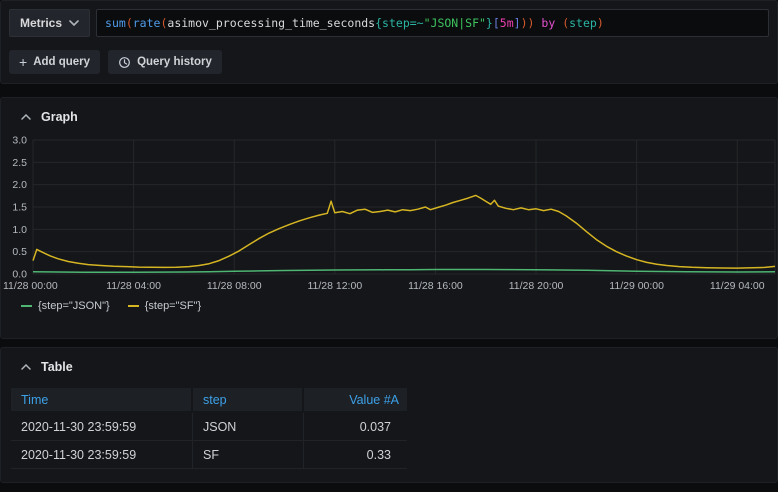 This screenshot has height=492, width=778. Describe the element at coordinates (248, 455) in the screenshot. I see `table-cell: SF` at that location.